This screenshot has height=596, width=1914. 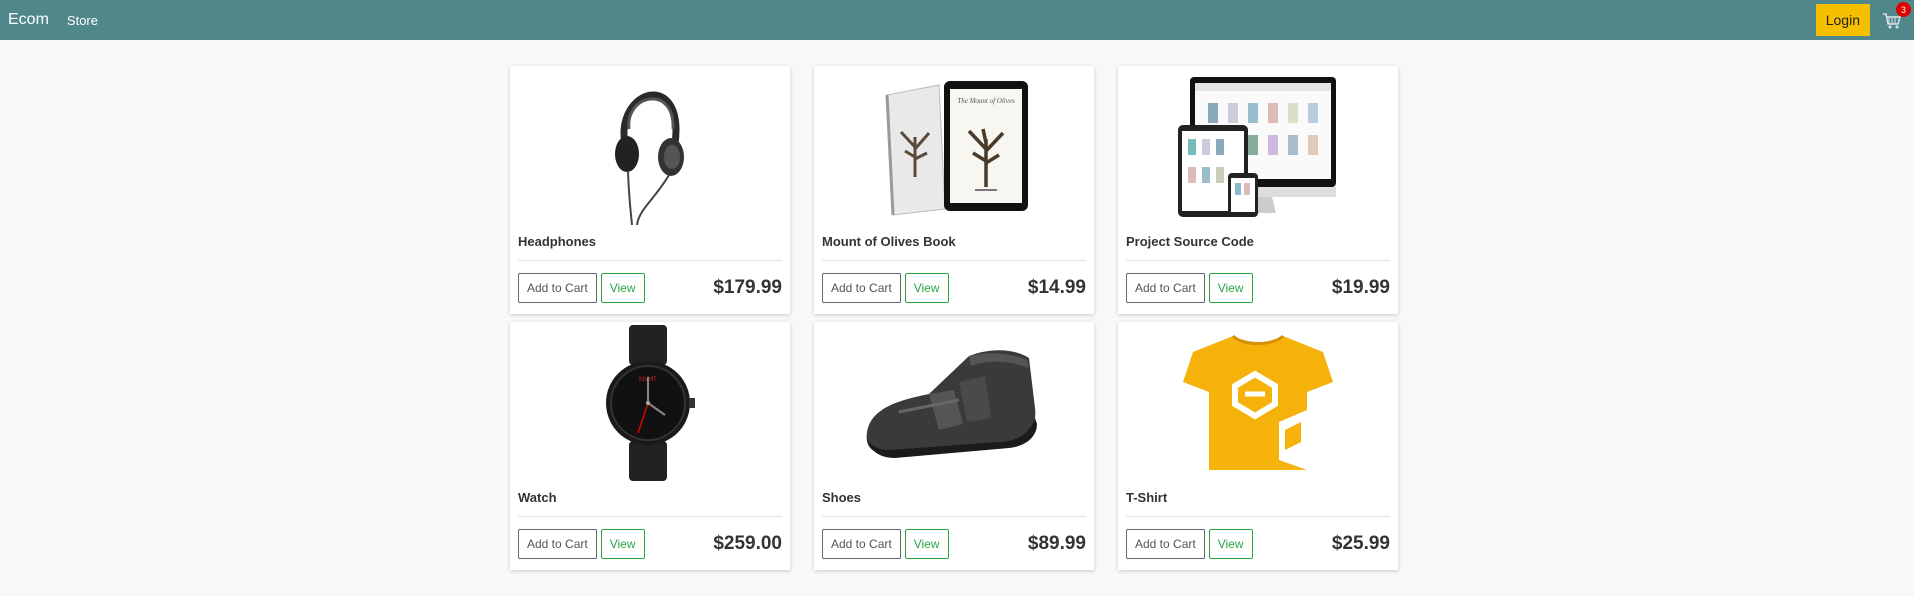 What do you see at coordinates (747, 287) in the screenshot?
I see `product-price: $179.99` at bounding box center [747, 287].